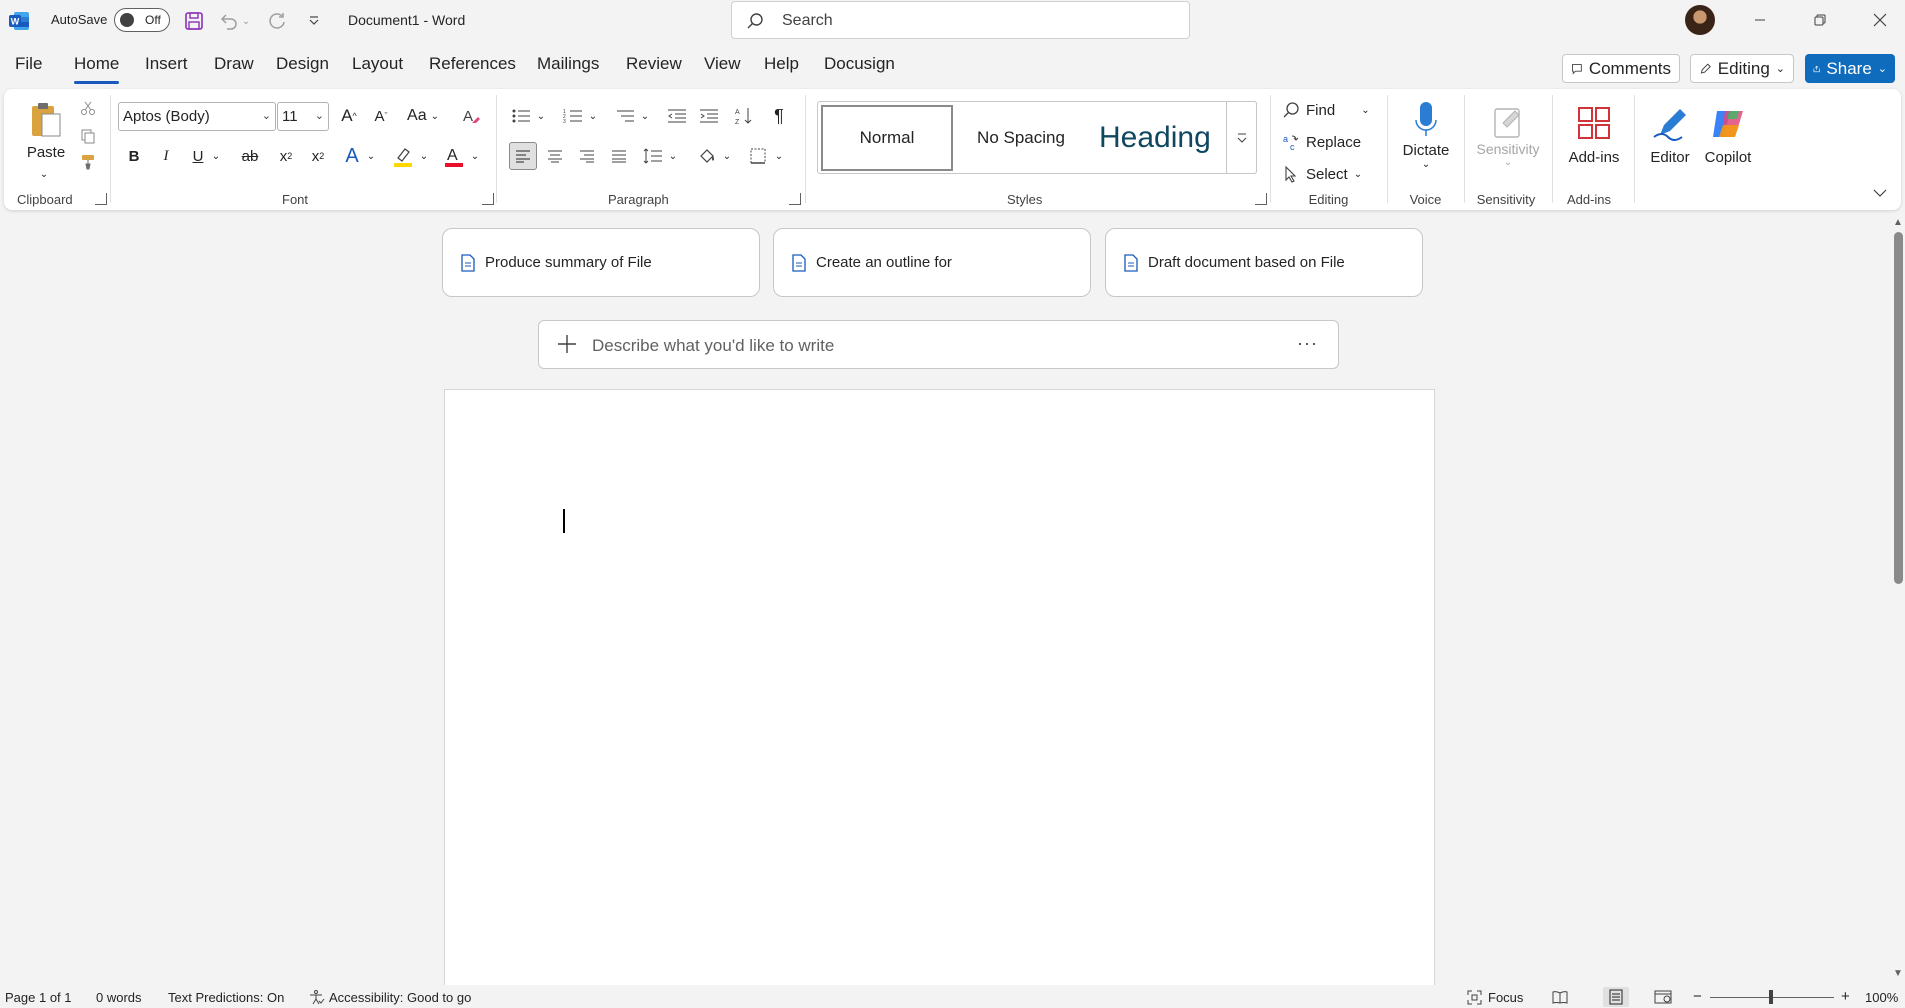  Describe the element at coordinates (352, 156) in the screenshot. I see `text-effects-icon: A` at that location.